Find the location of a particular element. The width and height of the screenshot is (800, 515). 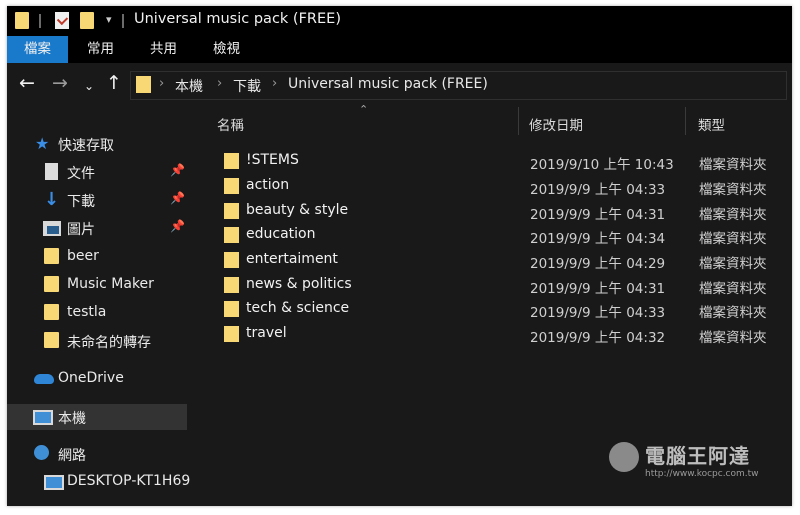

sidebar-item-label: DESKTOP-KT1H69 is located at coordinates (129, 481).